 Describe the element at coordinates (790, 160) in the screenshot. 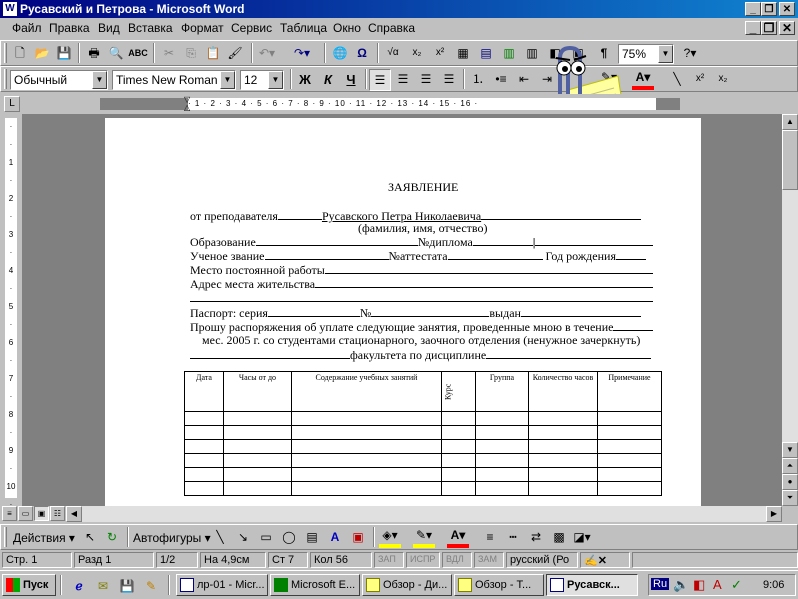

I see `scroll-thumb` at that location.